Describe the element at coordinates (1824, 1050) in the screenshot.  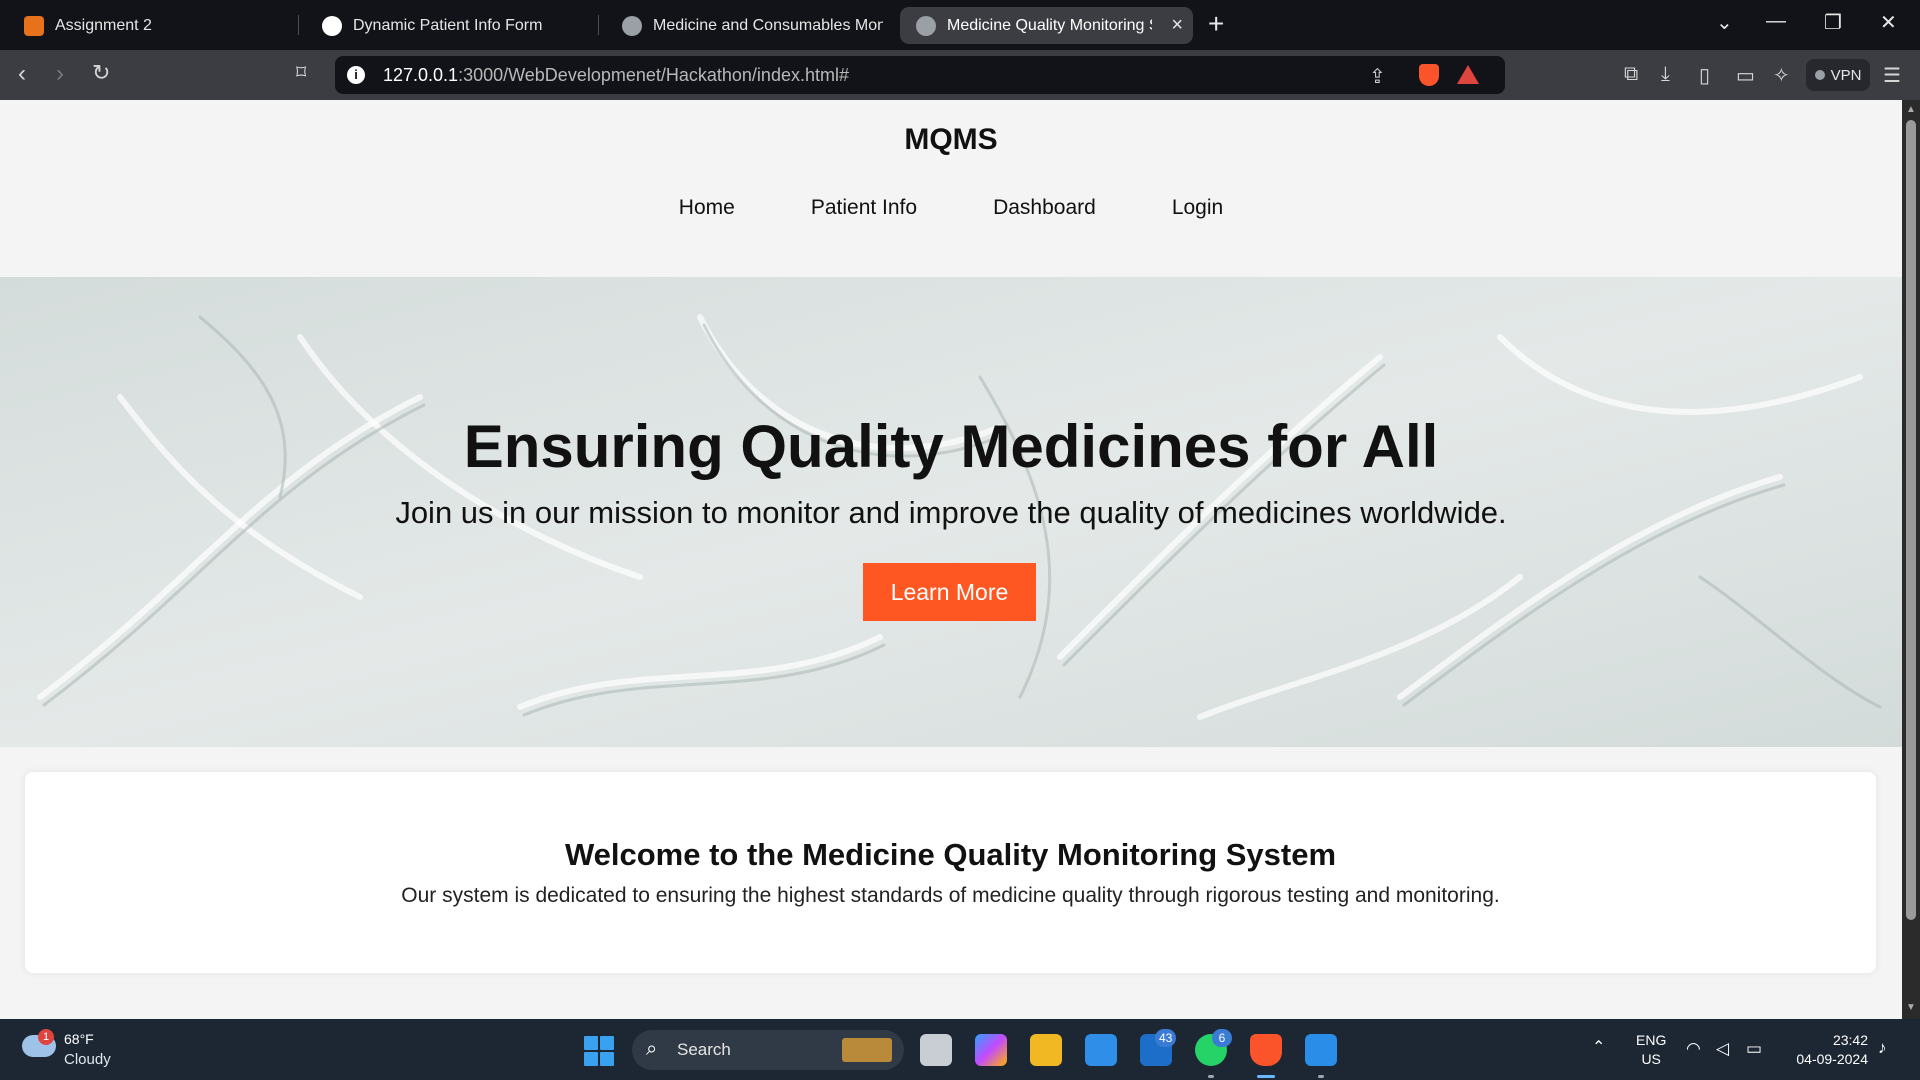
I see `system-clock: 23:42 04-09-2024` at that location.